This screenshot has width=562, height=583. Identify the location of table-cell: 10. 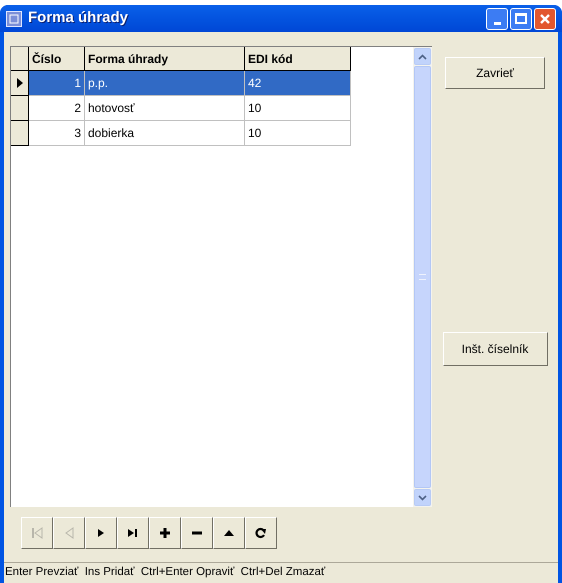
(298, 133).